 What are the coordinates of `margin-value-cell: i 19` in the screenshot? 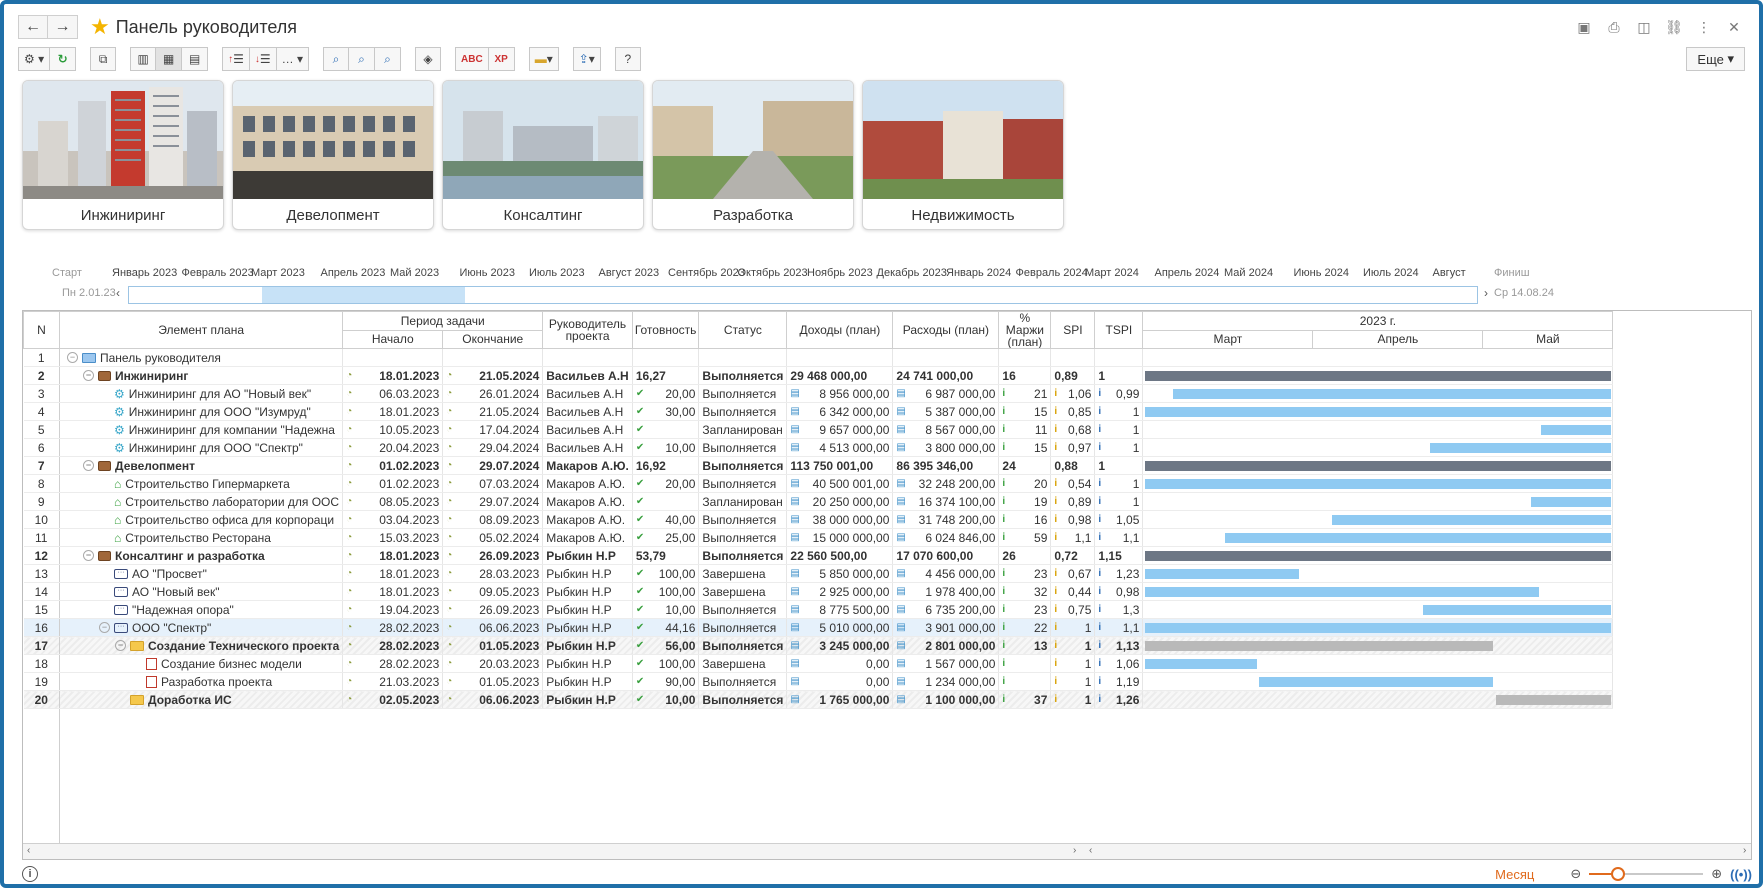 It's located at (1025, 501).